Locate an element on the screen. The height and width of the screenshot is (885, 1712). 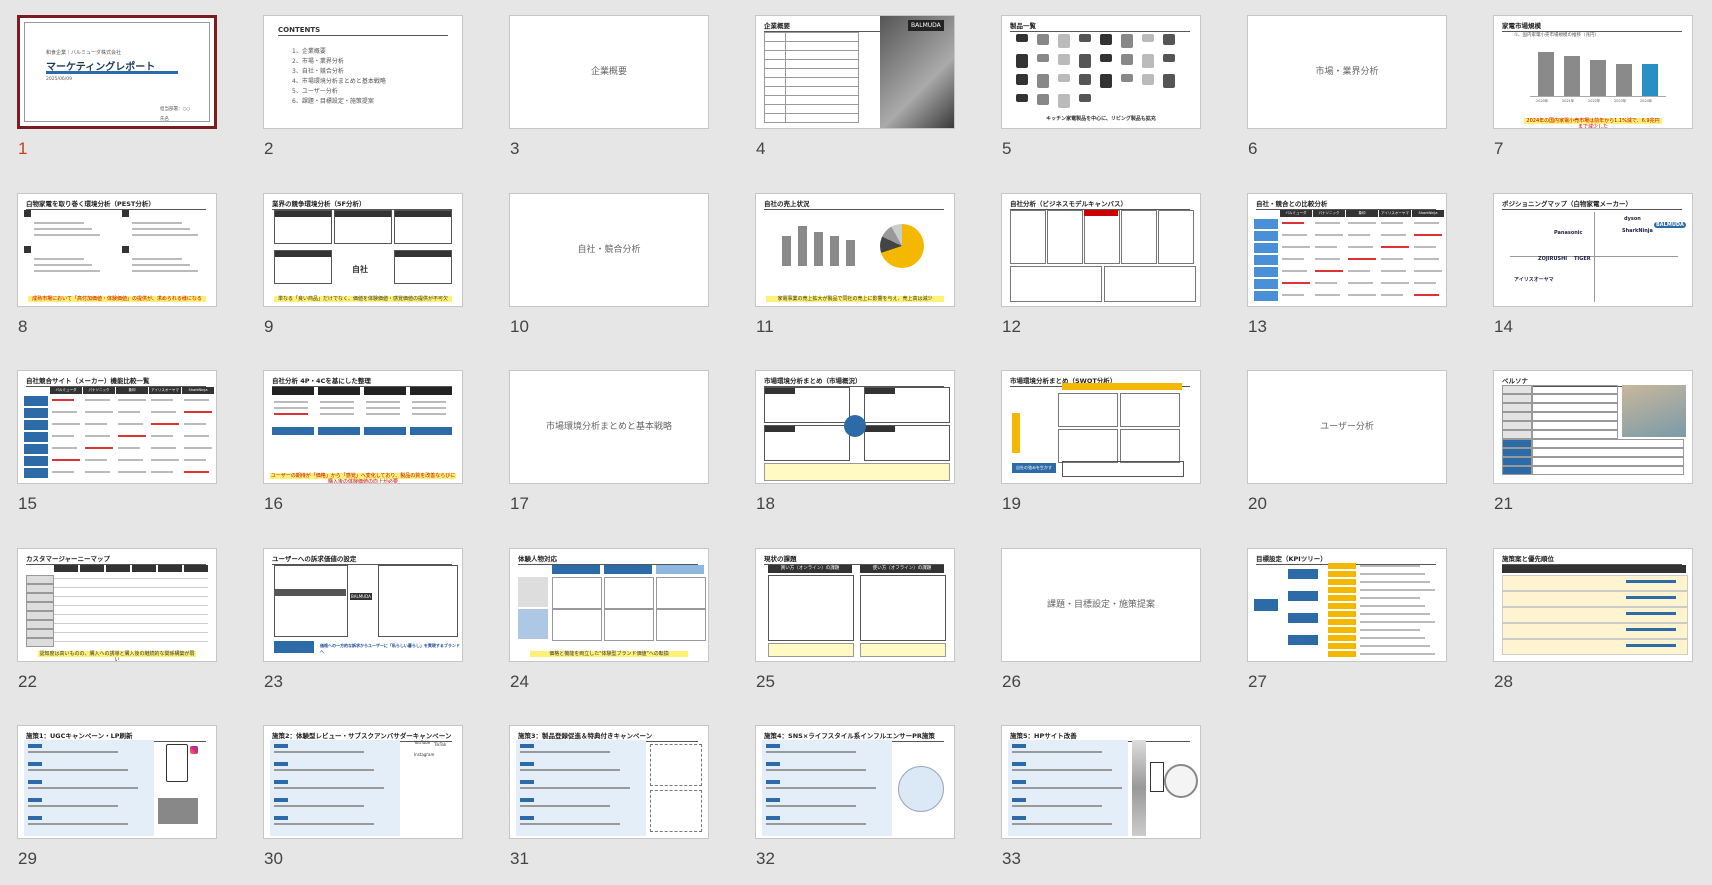
force-box is located at coordinates (303, 267).